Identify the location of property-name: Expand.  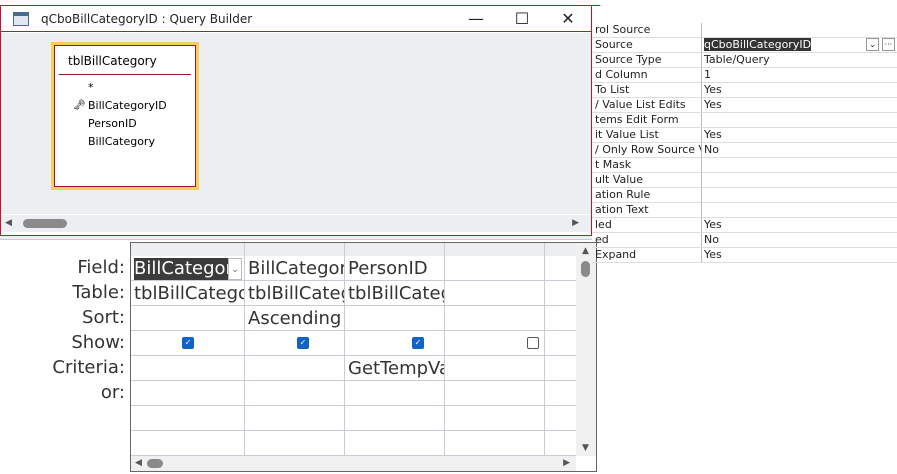
(647, 255).